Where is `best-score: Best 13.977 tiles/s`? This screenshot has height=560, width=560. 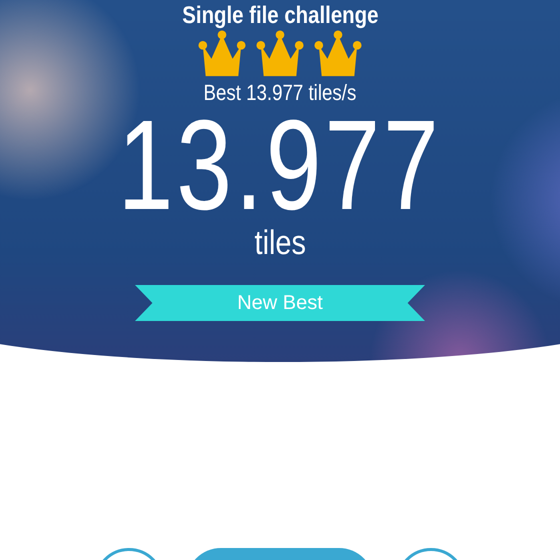
best-score: Best 13.977 tiles/s is located at coordinates (280, 93).